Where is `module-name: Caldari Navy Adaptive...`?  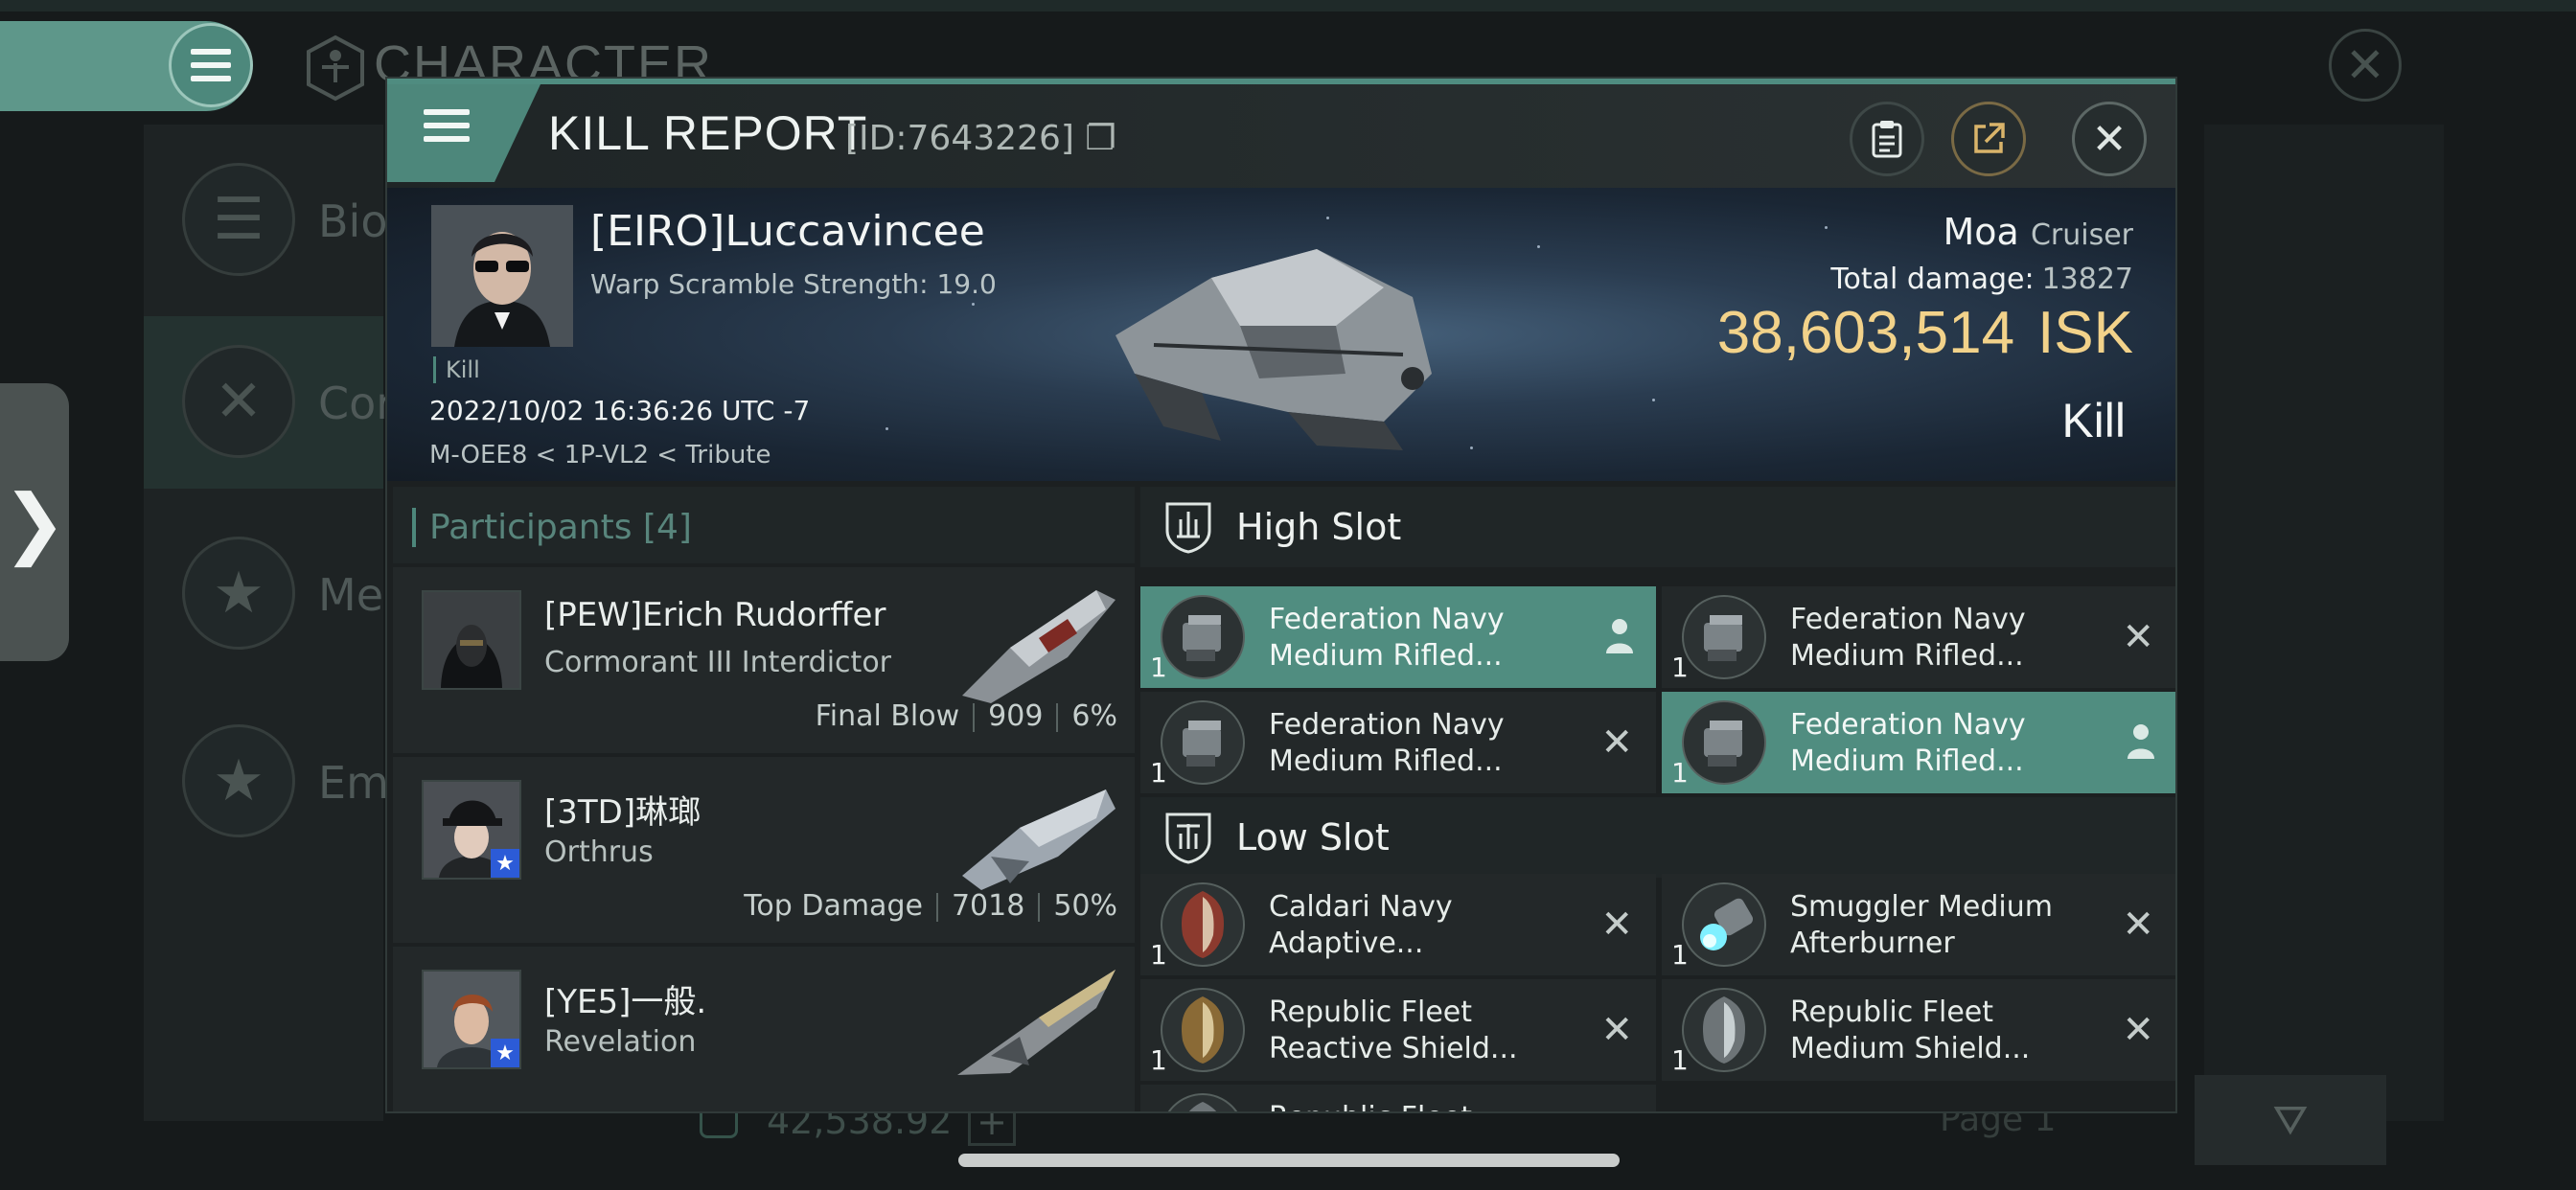
module-name: Caldari Navy Adaptive... is located at coordinates (1361, 925).